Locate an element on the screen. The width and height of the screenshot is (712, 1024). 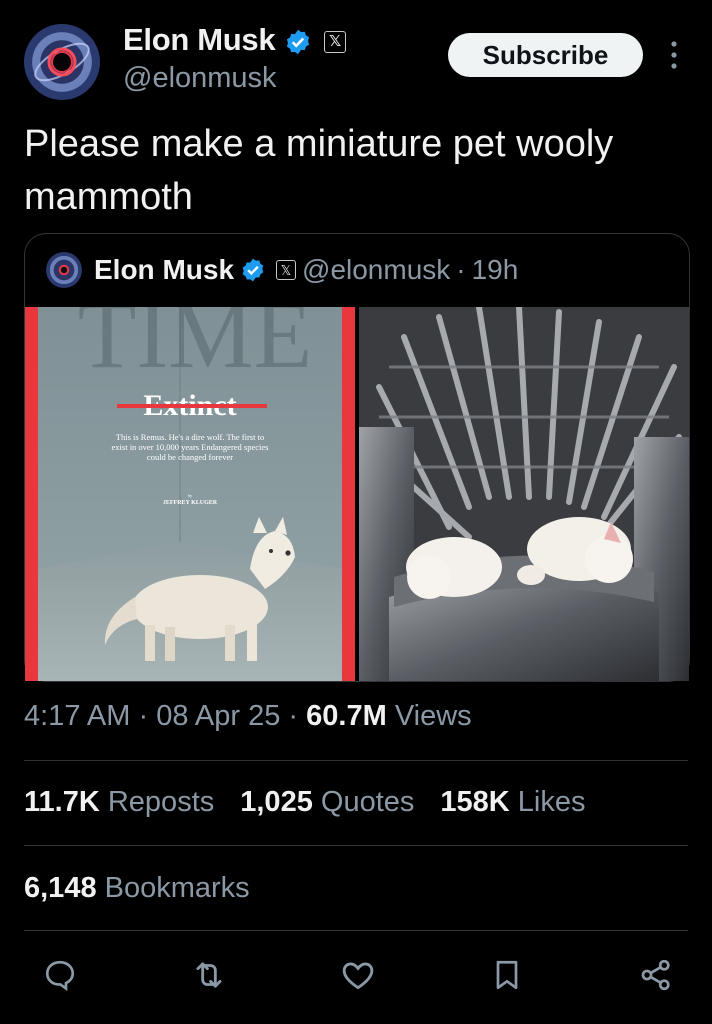
quoted-author-name: Elon Musk is located at coordinates (164, 269).